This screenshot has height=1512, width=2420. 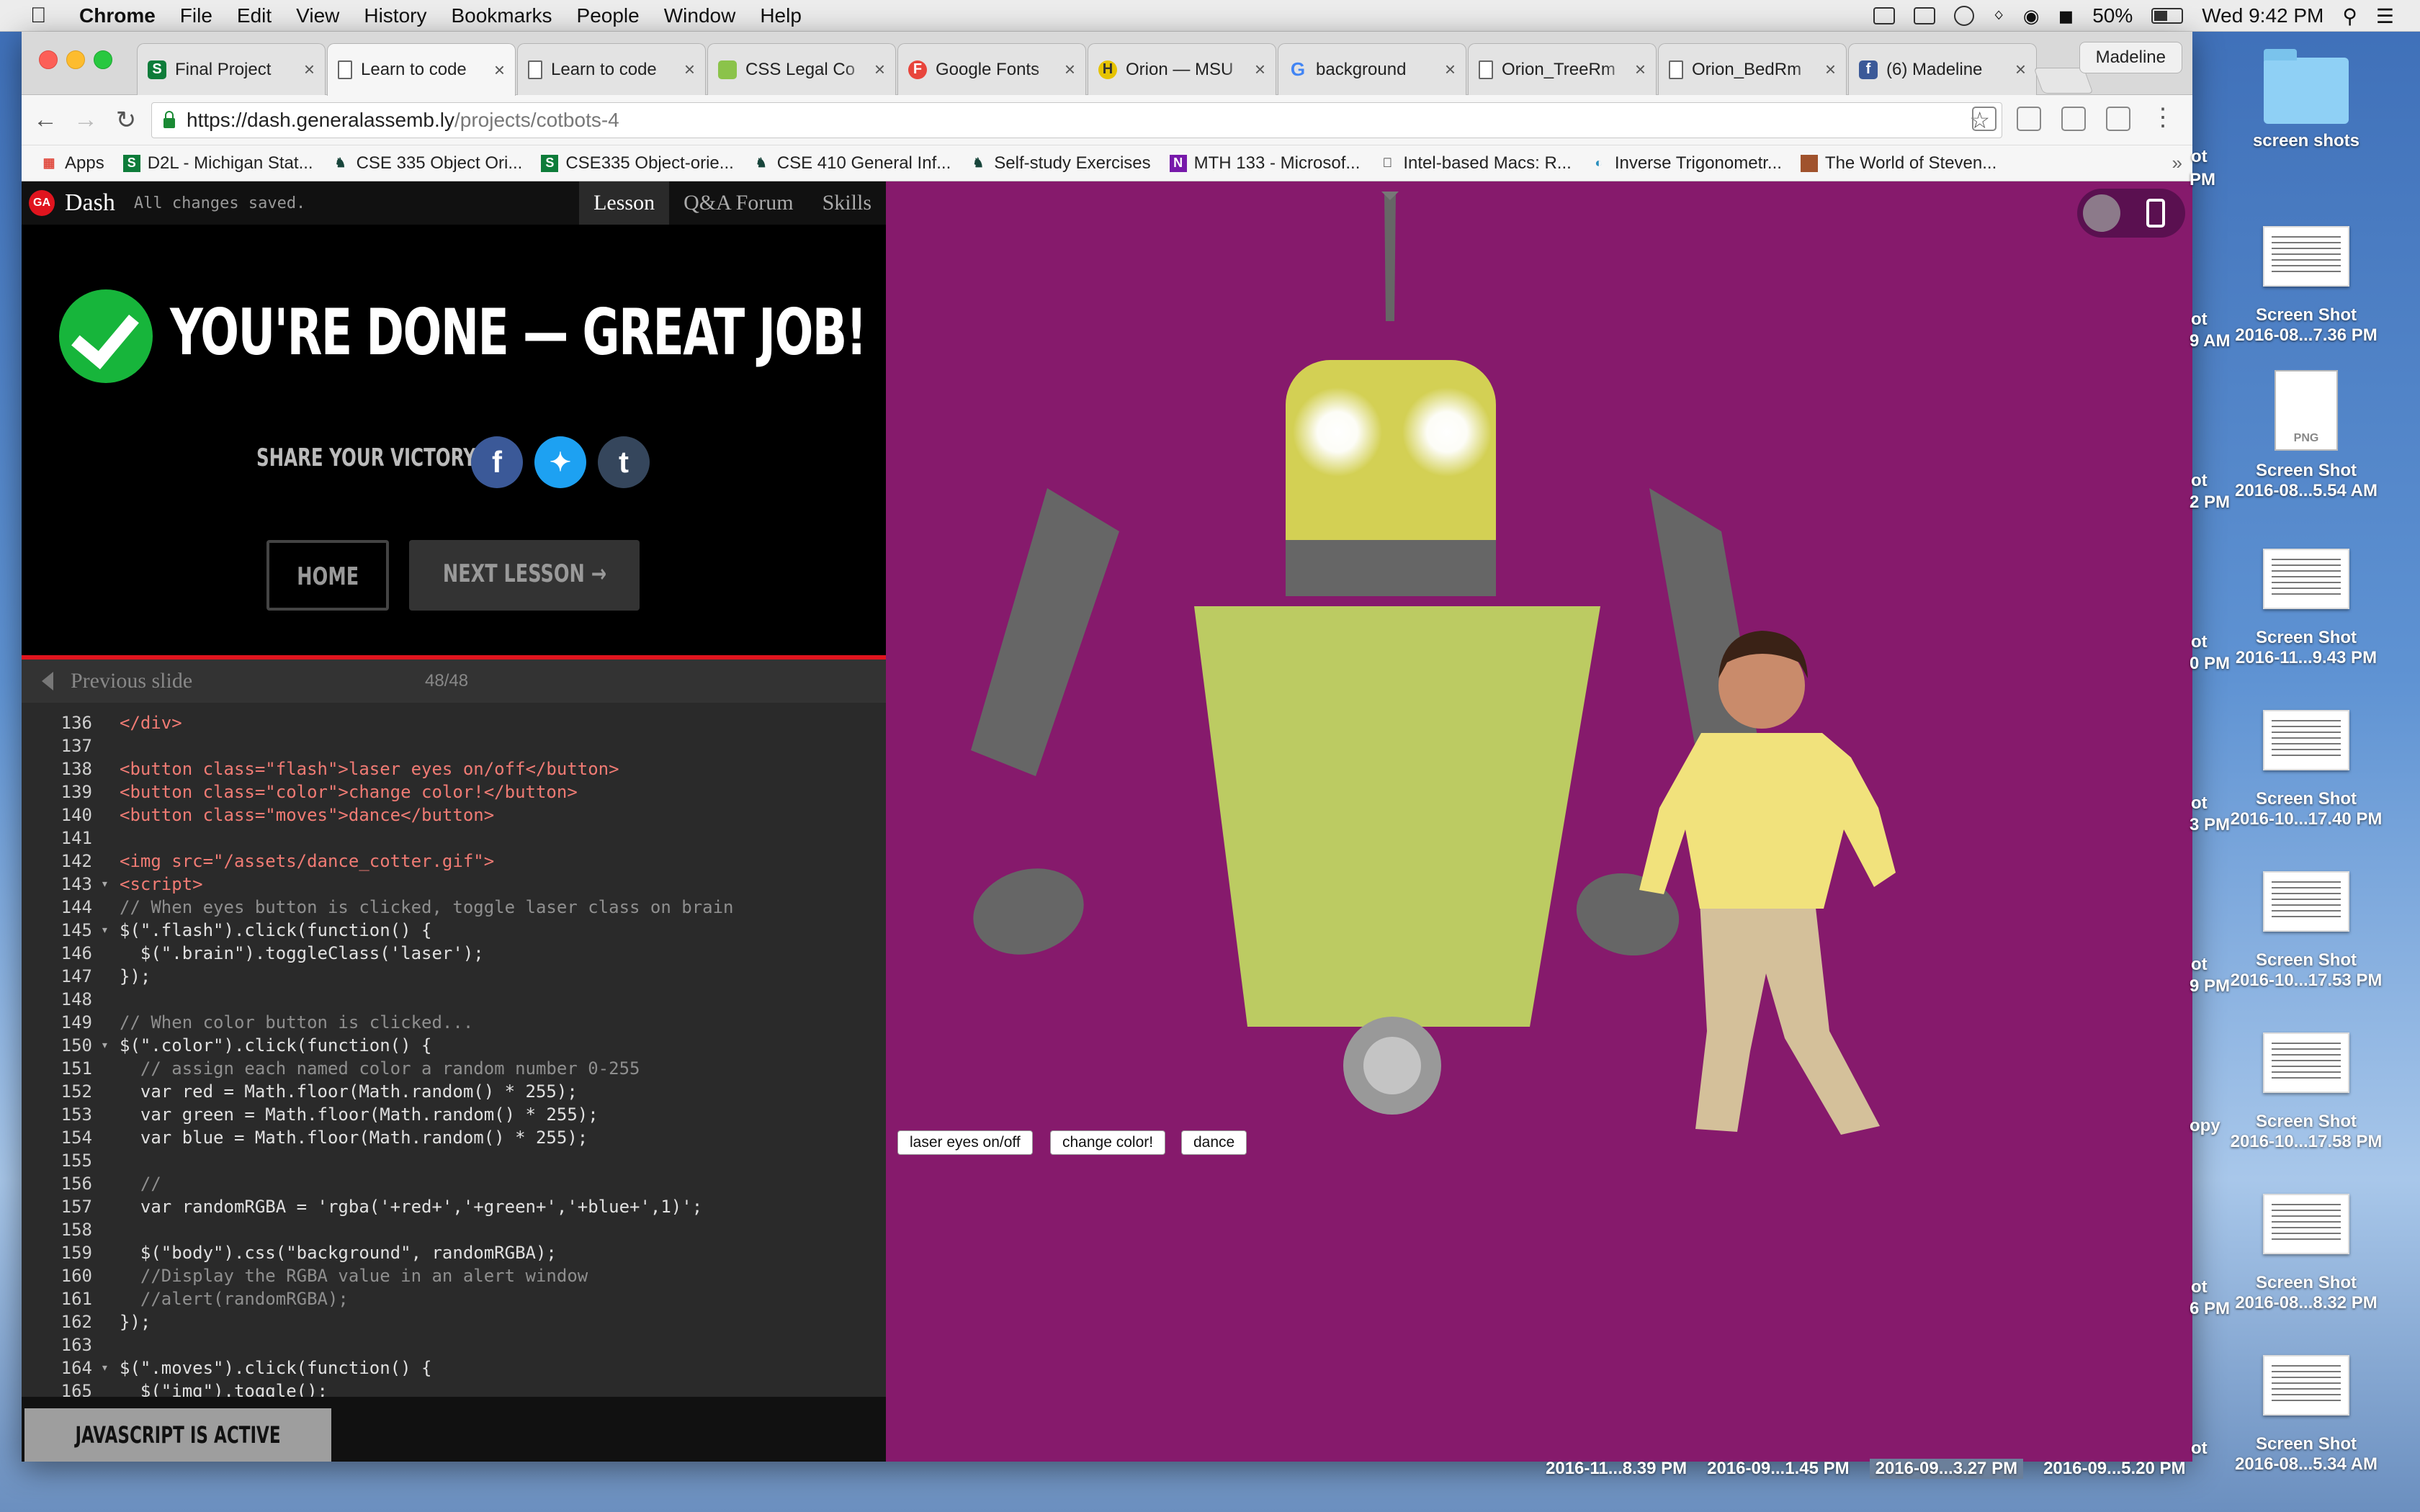 I want to click on code-line: 155, so click(x=454, y=1160).